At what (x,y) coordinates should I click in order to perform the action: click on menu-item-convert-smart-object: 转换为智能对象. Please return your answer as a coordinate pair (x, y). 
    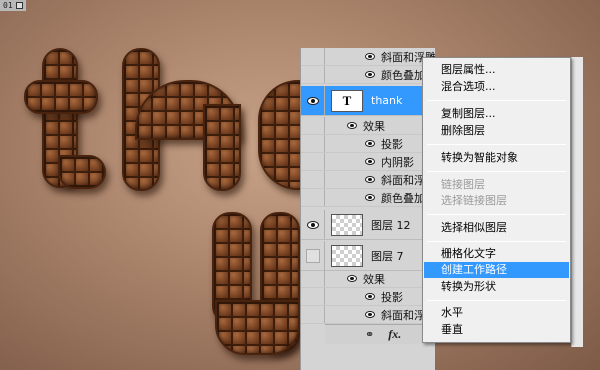
    Looking at the image, I should click on (496, 158).